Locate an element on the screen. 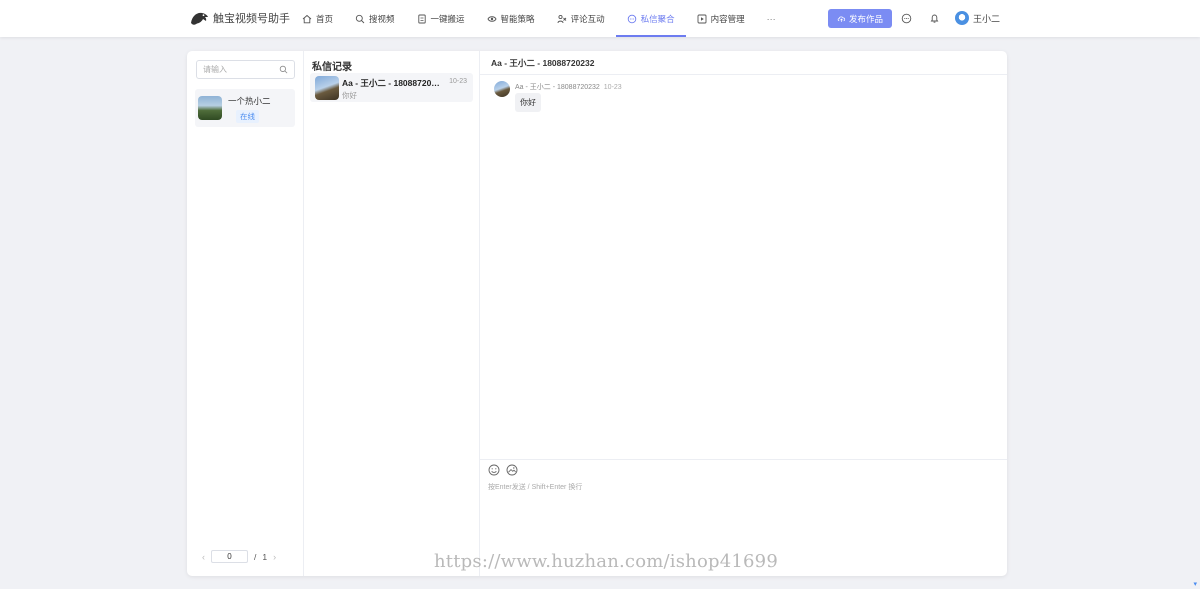 The image size is (1200, 589). search-input is located at coordinates (237, 69).